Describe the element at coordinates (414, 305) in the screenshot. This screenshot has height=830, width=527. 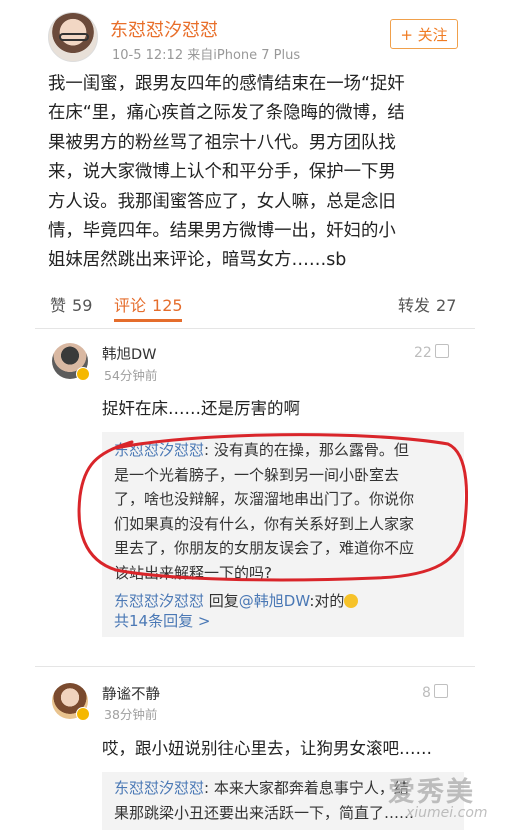
I see `repost-label: 转发` at that location.